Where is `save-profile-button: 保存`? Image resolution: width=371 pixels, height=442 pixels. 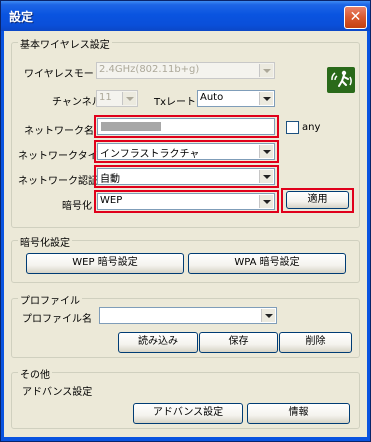
save-profile-button: 保存 is located at coordinates (238, 342).